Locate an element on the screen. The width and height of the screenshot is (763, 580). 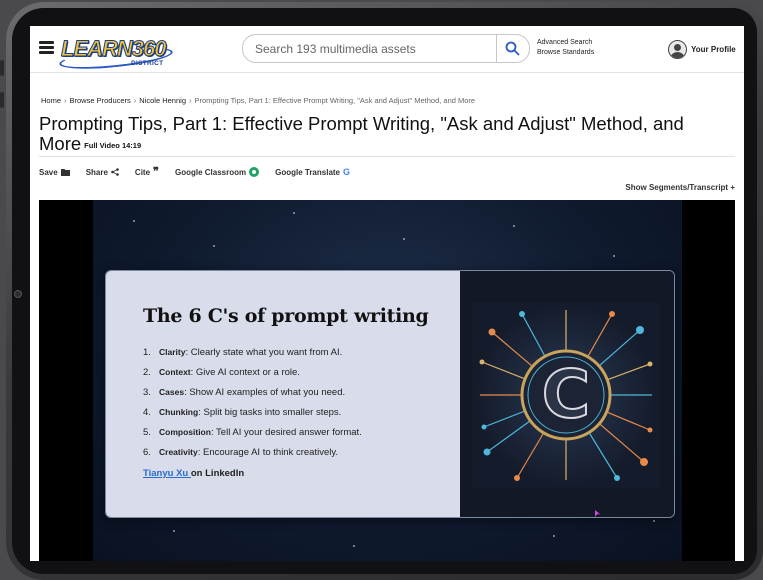
save-label: Save is located at coordinates (48, 172).